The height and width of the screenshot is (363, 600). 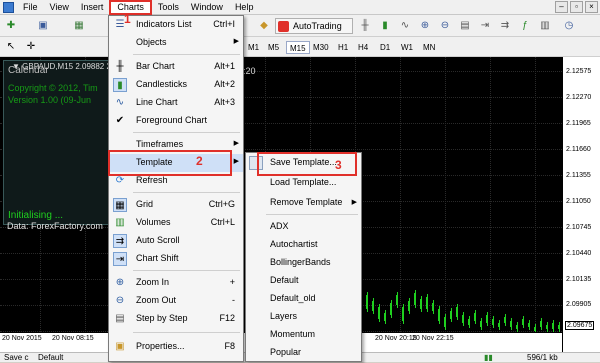 I want to click on new-order-icon: ◆, so click(x=264, y=26).